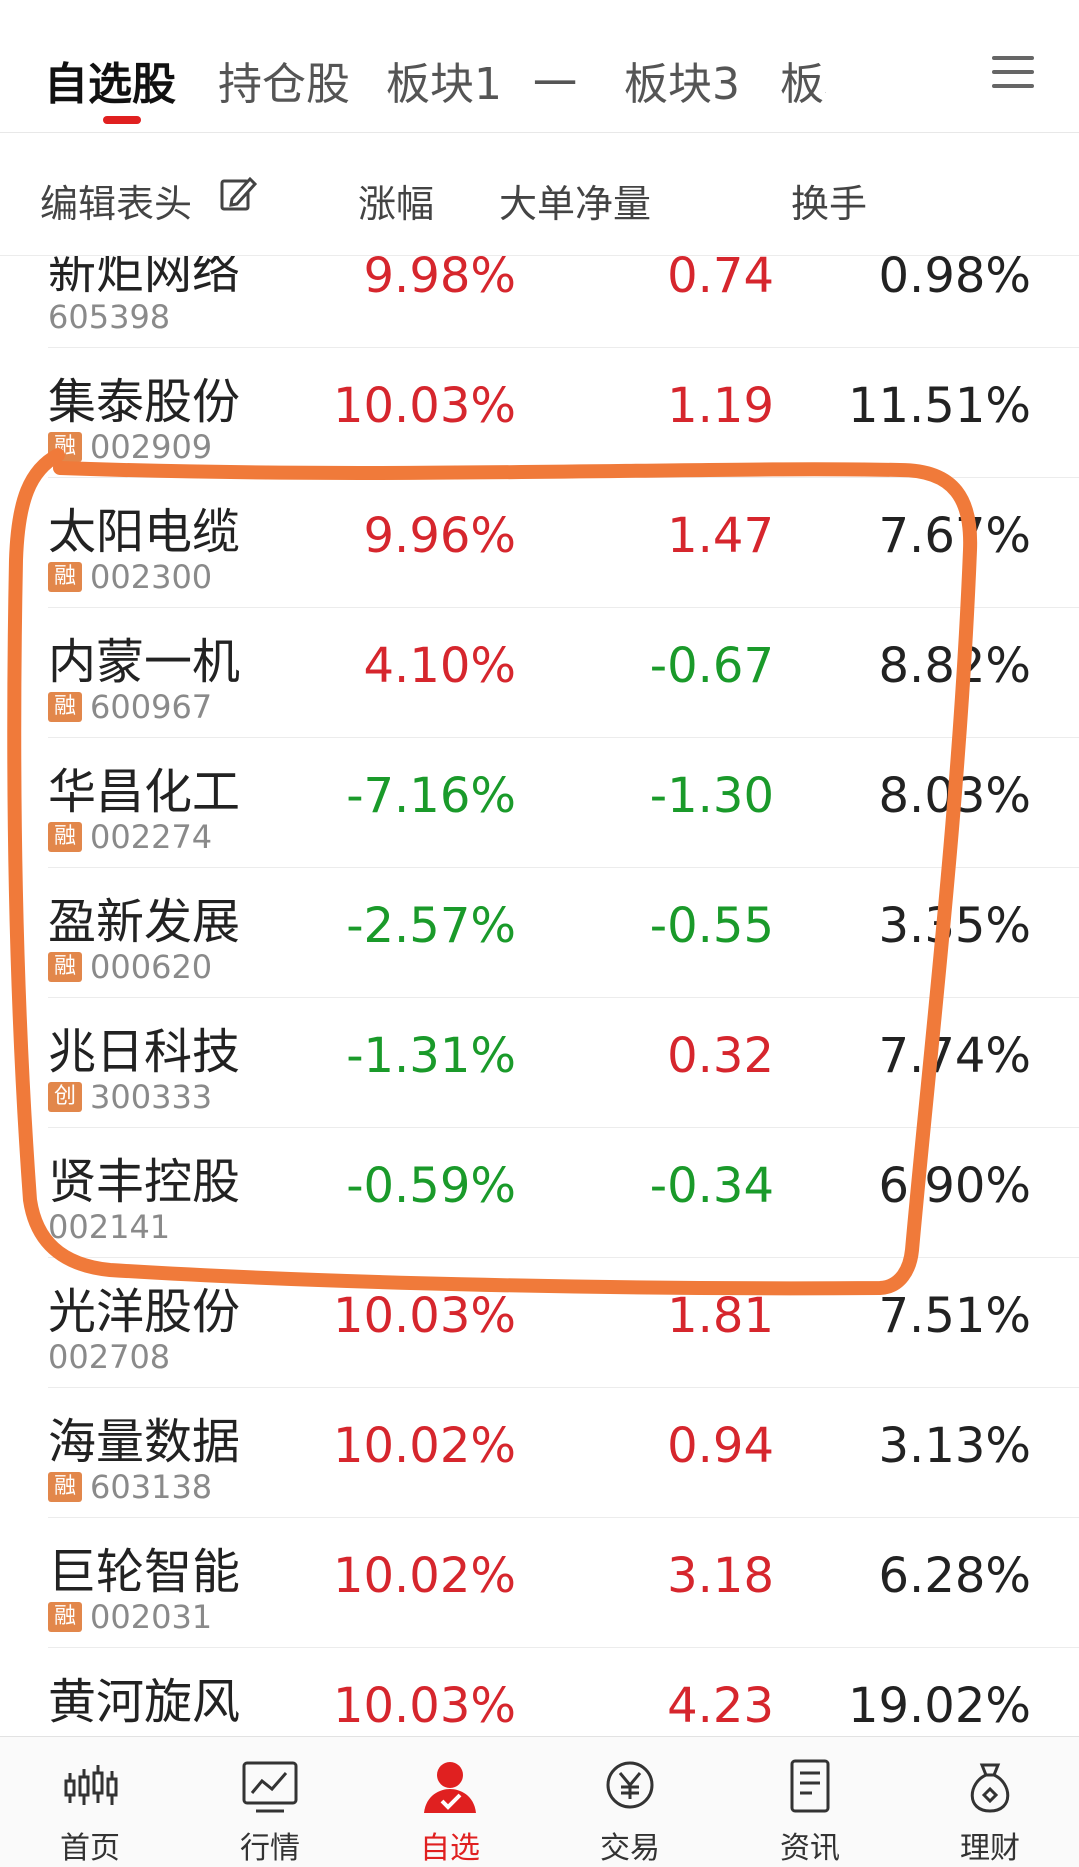  I want to click on change-value: 9.98%, so click(439, 280).